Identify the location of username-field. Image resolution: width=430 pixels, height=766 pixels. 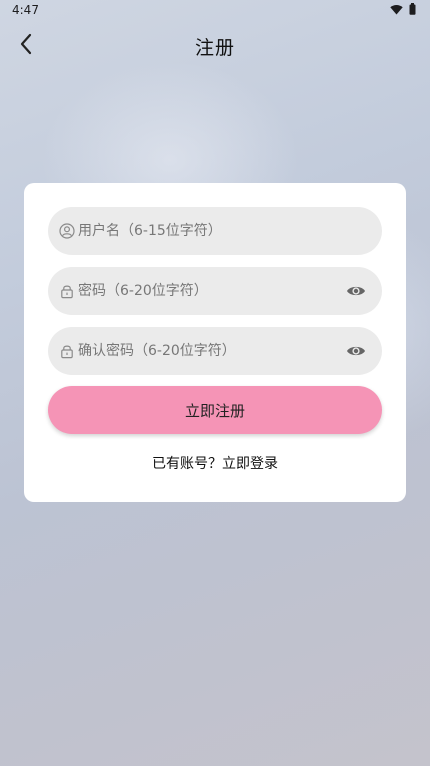
(215, 231).